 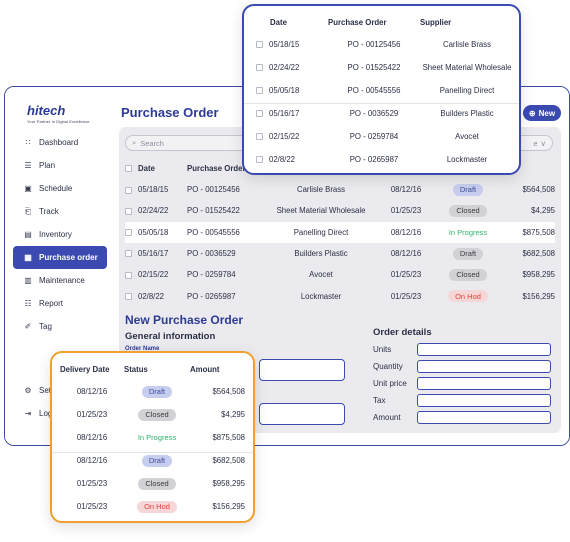 What do you see at coordinates (385, 136) in the screenshot?
I see `table-row: 02/15/22 PO - 0259784 Avocet` at bounding box center [385, 136].